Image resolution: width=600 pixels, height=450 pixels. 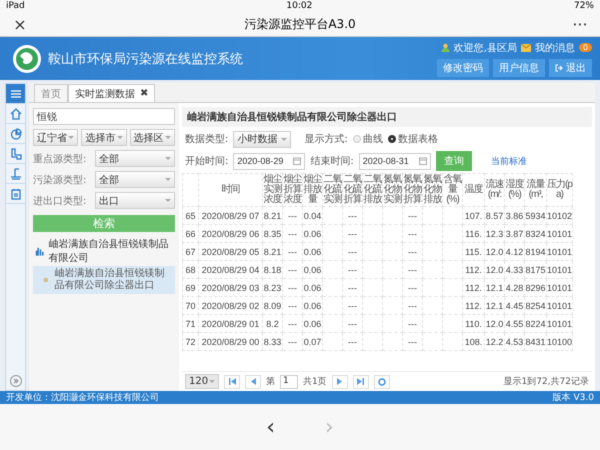 What do you see at coordinates (525, 48) in the screenshot?
I see `mail-icon` at bounding box center [525, 48].